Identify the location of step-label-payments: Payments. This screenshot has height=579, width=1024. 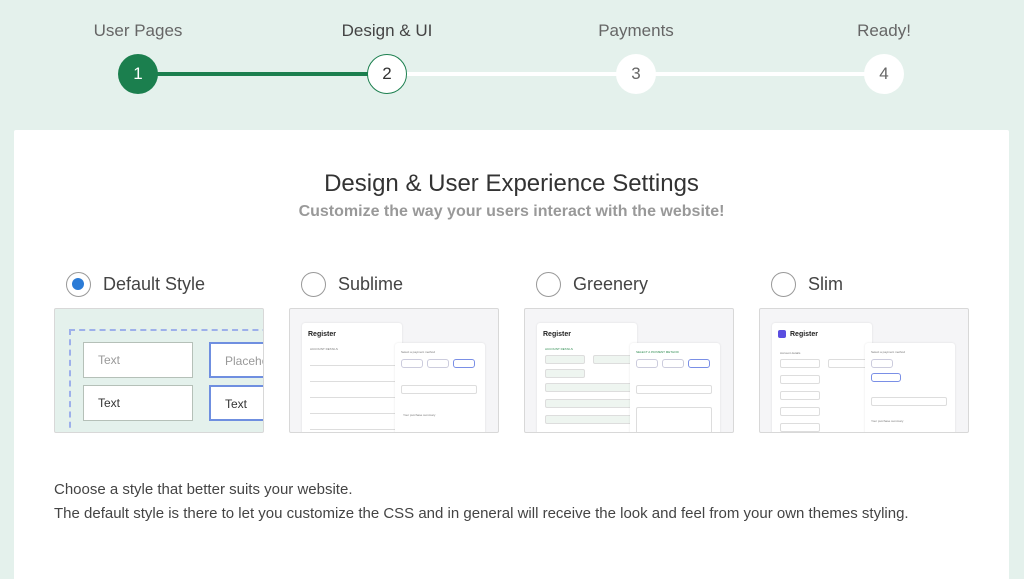
(636, 31).